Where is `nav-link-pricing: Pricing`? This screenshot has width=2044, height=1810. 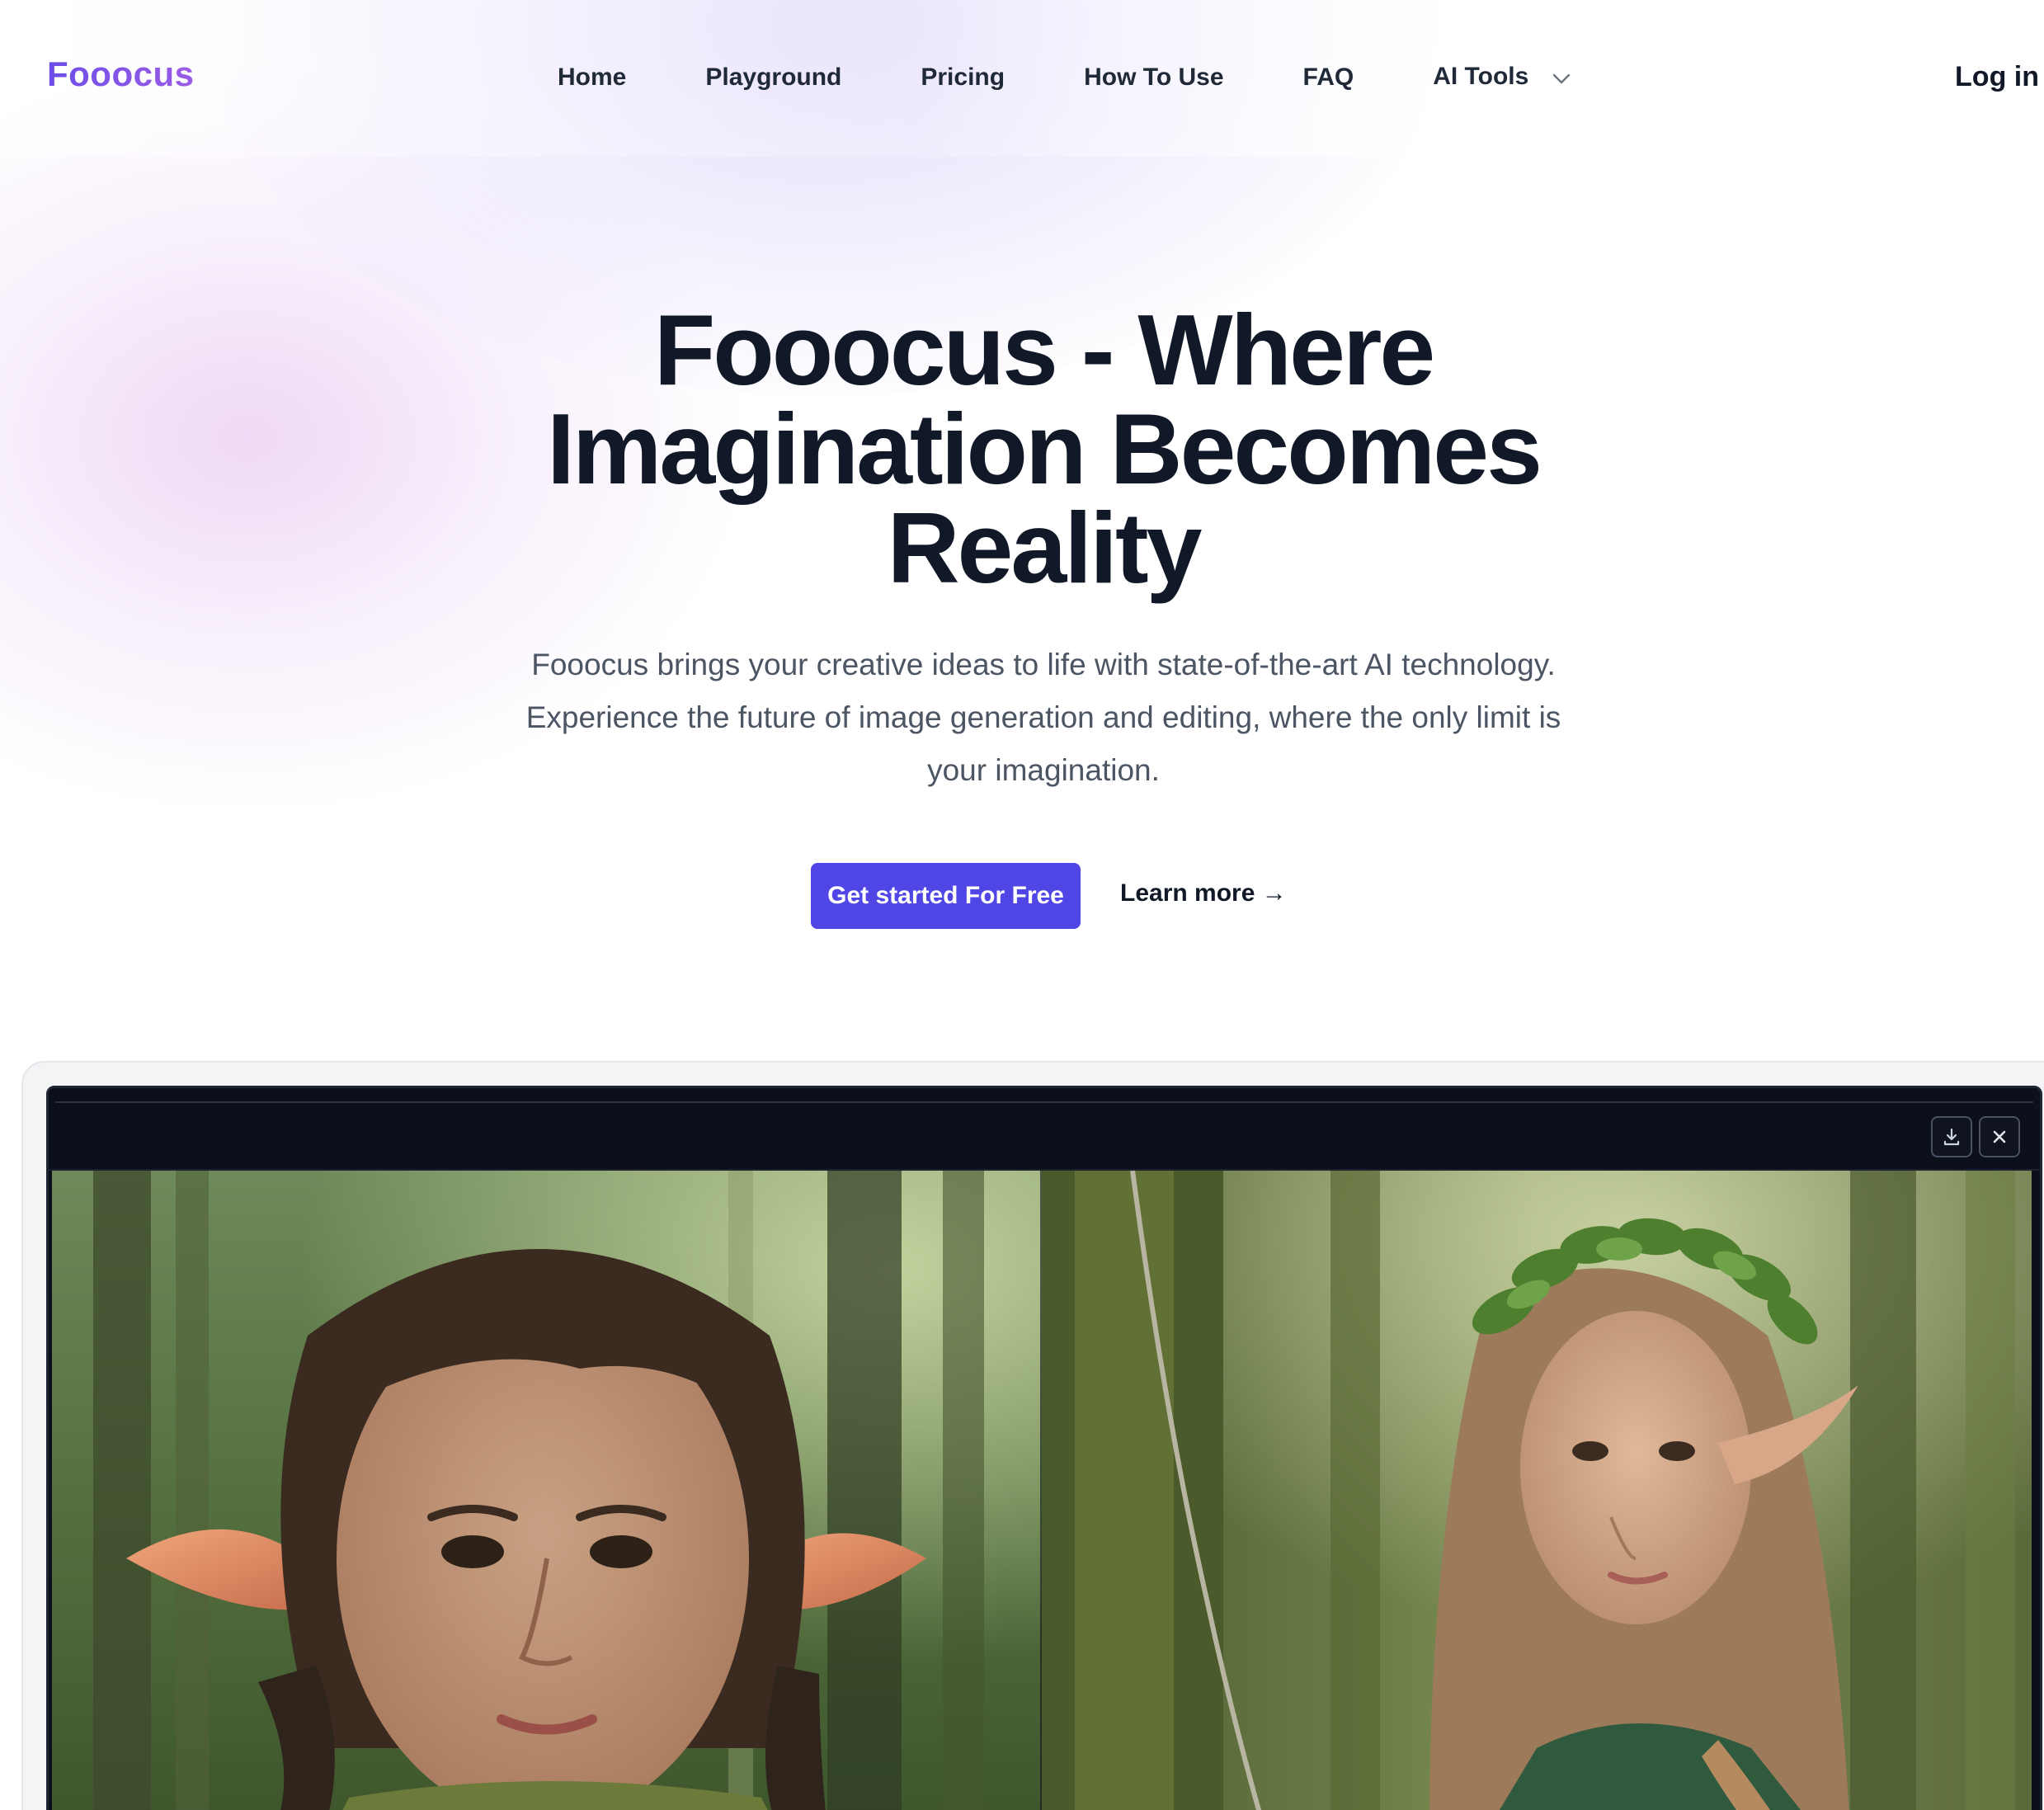 nav-link-pricing: Pricing is located at coordinates (963, 78).